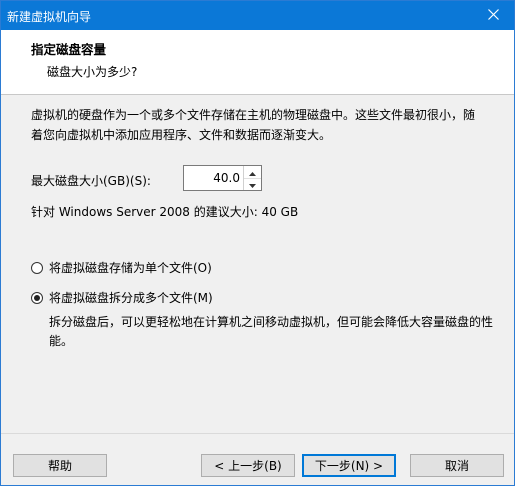 The image size is (515, 486). I want to click on page-subtitle: 磁盘大小为多少?, so click(92, 72).